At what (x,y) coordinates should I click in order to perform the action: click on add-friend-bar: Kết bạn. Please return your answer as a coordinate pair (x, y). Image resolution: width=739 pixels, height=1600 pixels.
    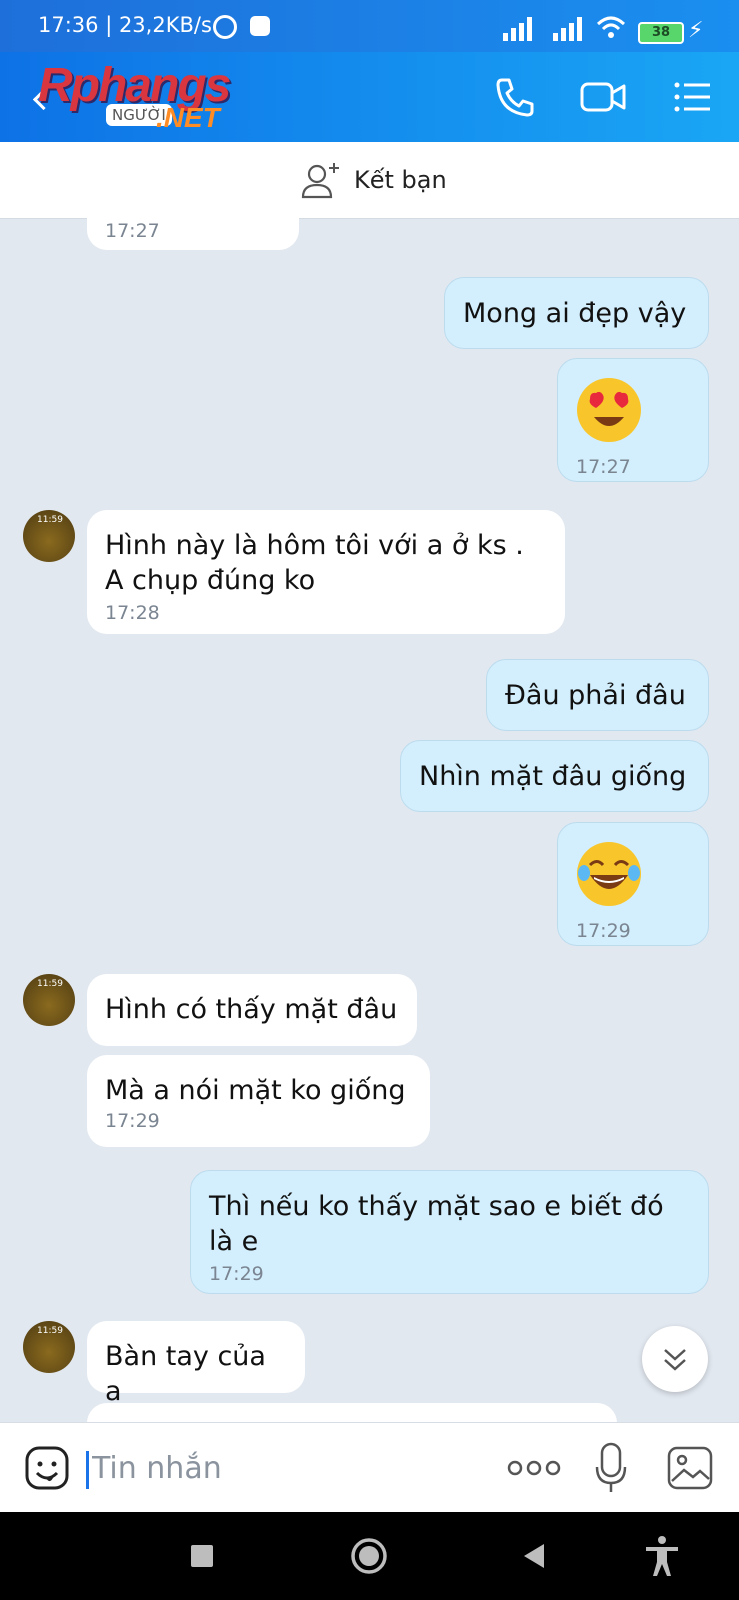
    Looking at the image, I should click on (369, 180).